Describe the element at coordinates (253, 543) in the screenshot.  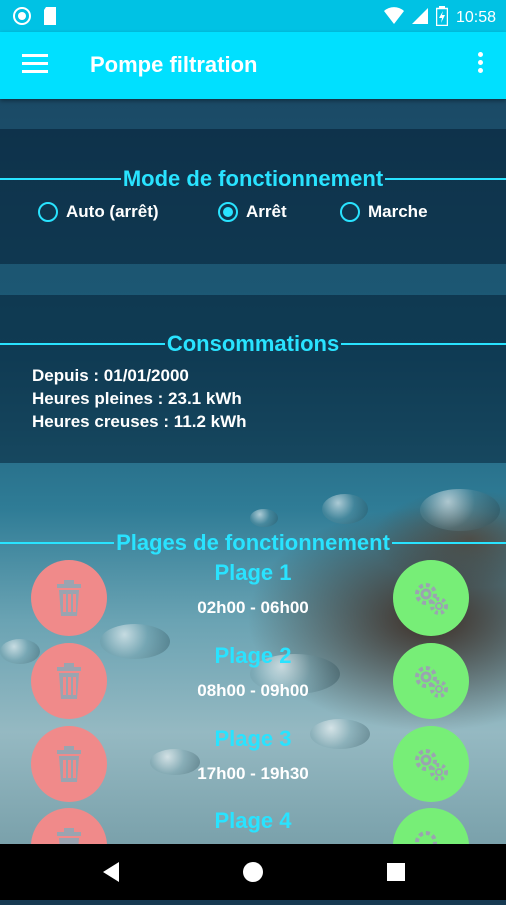
I see `plages-section-title: Plages de fonctionnement` at that location.